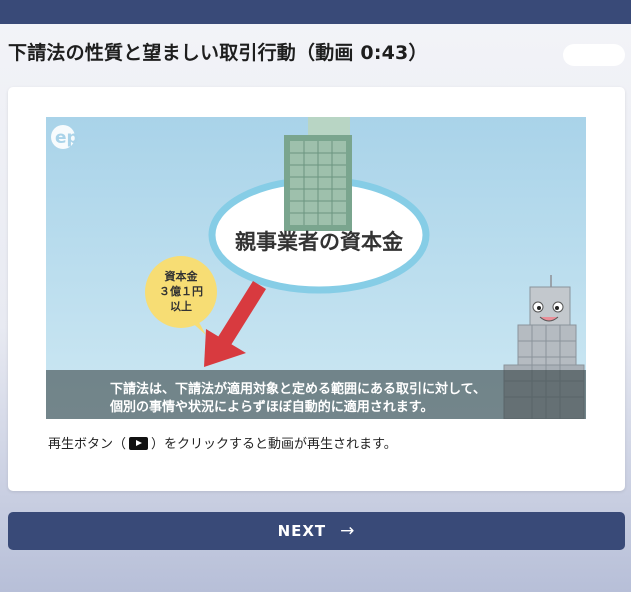 Image resolution: width=631 pixels, height=592 pixels. What do you see at coordinates (315, 12) in the screenshot?
I see `top-bar` at bounding box center [315, 12].